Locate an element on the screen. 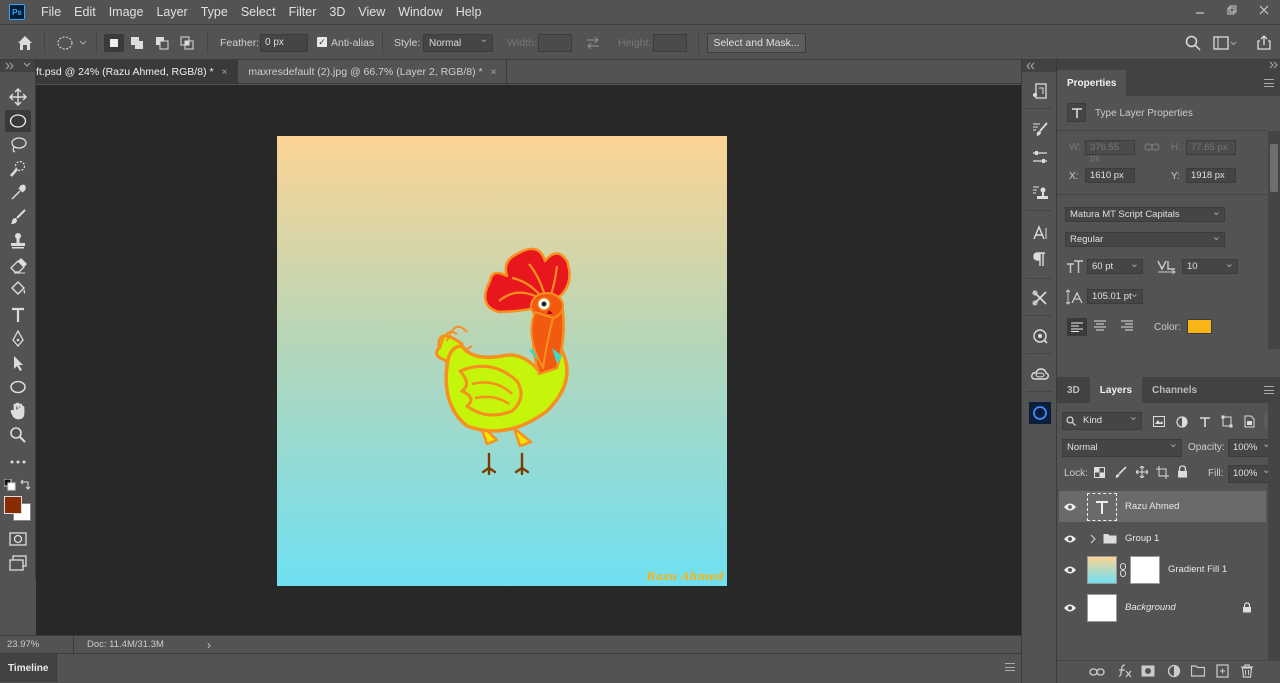  layer-name: Gradient Fill 1 is located at coordinates (1197, 569).